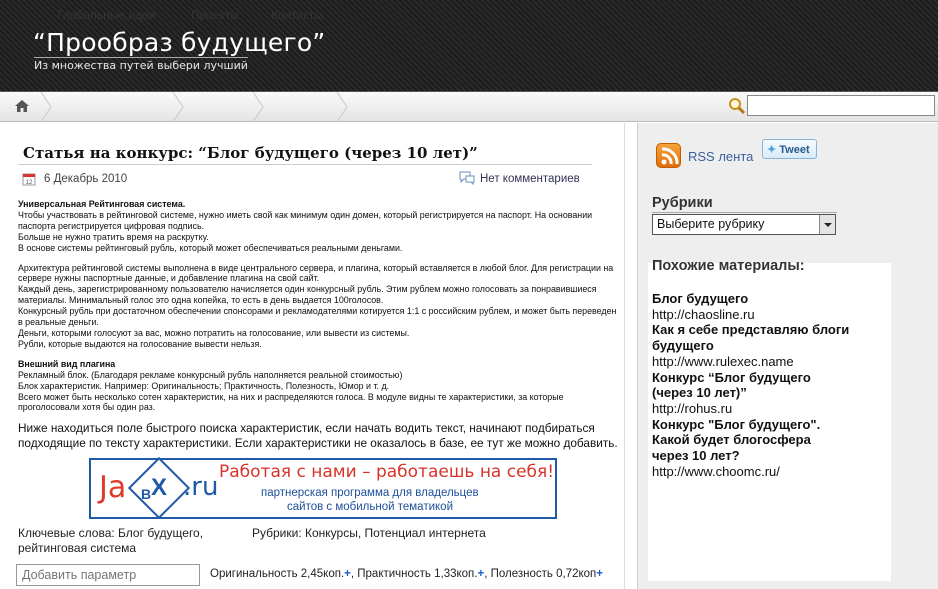 This screenshot has height=589, width=938. What do you see at coordinates (767, 337) in the screenshot?
I see `related-item-title: Как я себе представляю блоги будущего` at bounding box center [767, 337].